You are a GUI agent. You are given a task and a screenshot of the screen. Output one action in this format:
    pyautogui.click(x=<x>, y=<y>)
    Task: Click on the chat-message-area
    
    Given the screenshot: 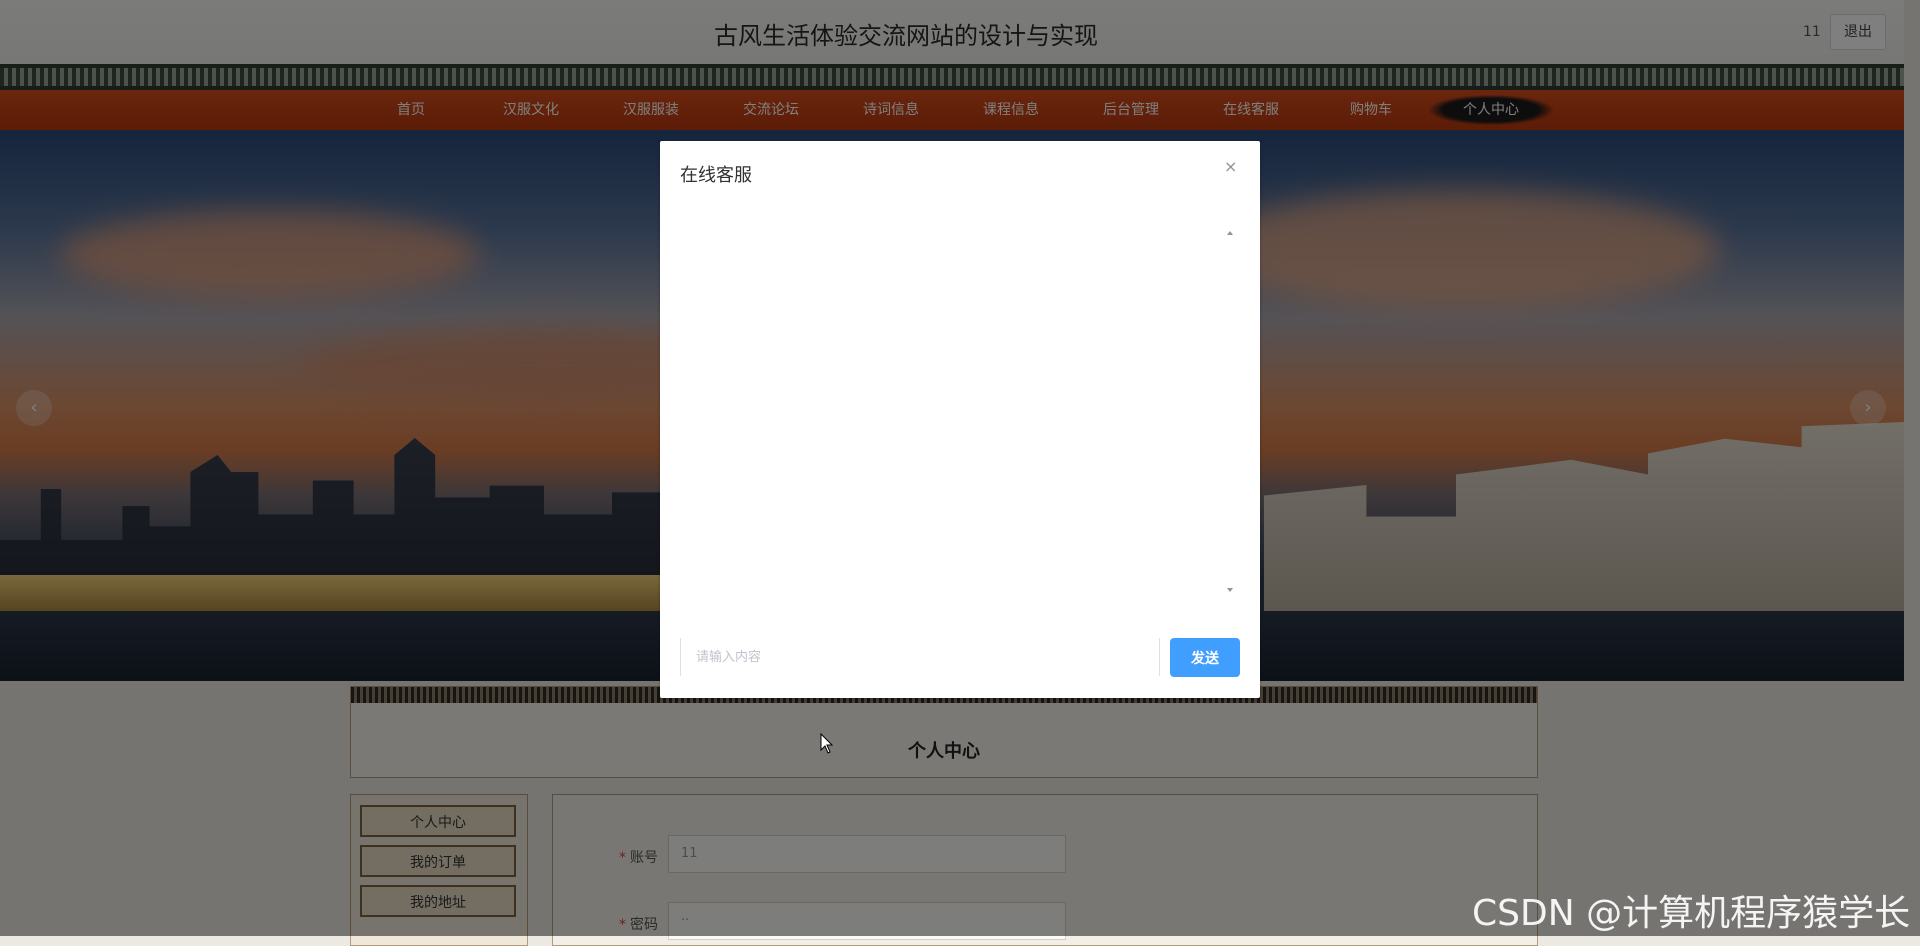 What is the action you would take?
    pyautogui.click(x=950, y=411)
    